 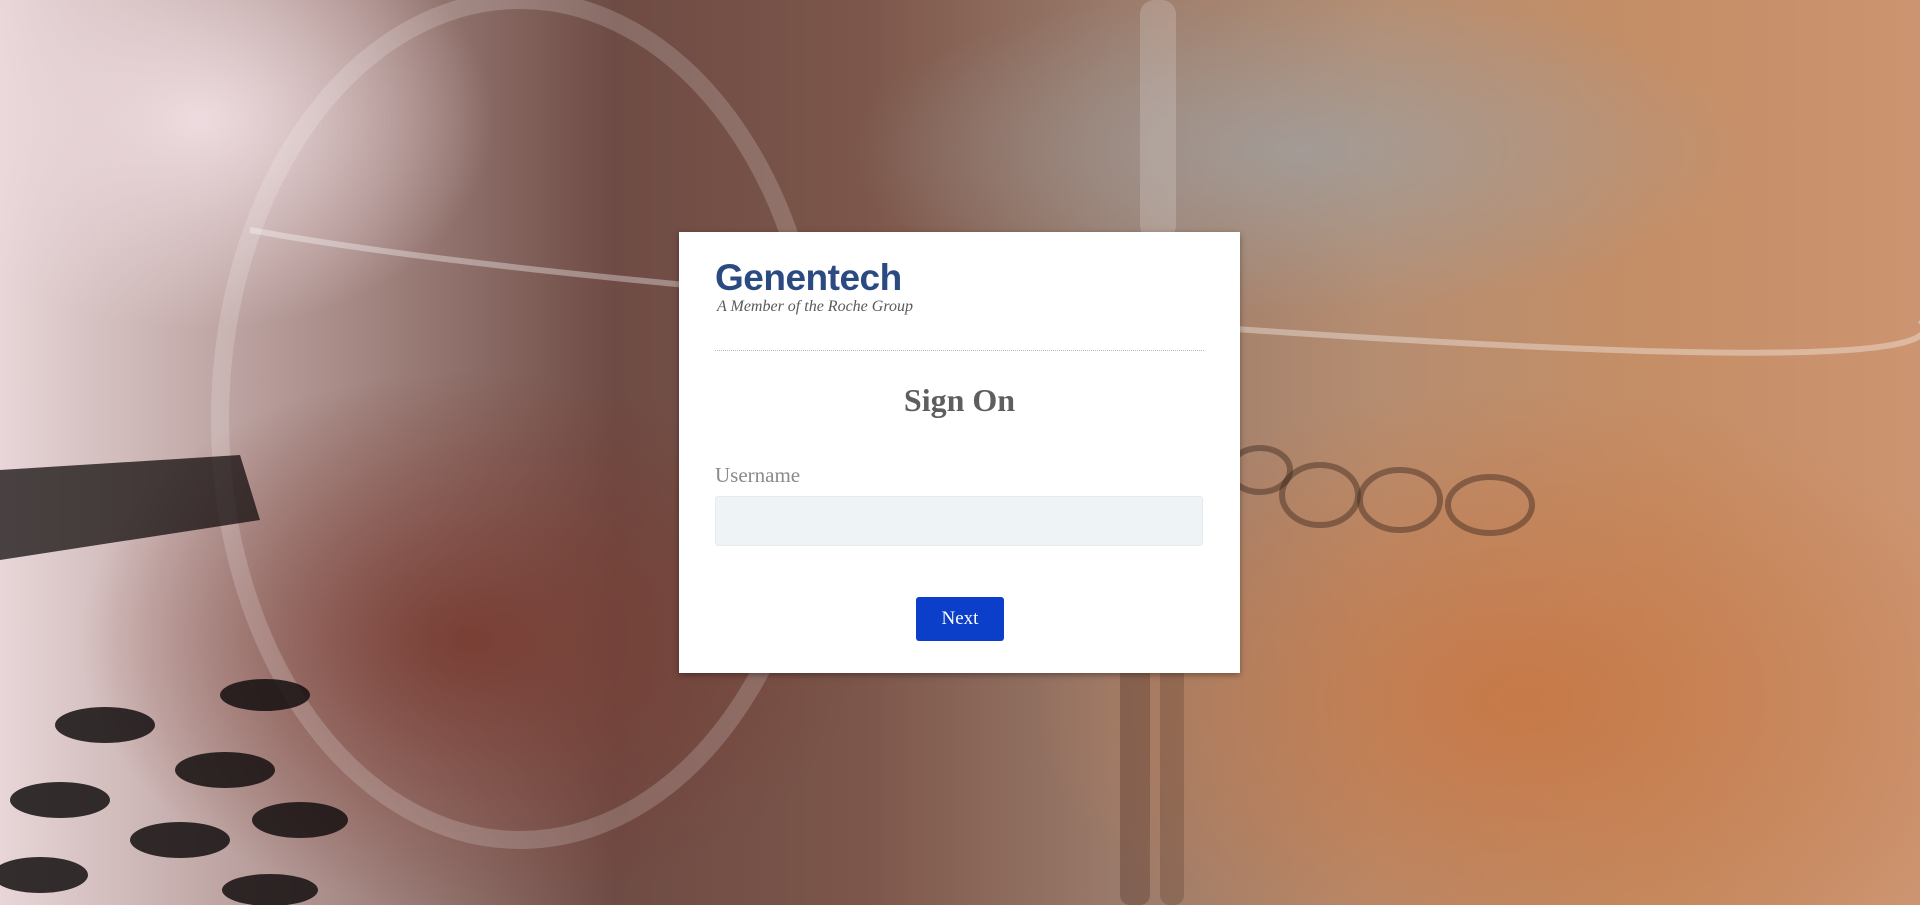 I want to click on logo-brand: Genentech, so click(x=808, y=277).